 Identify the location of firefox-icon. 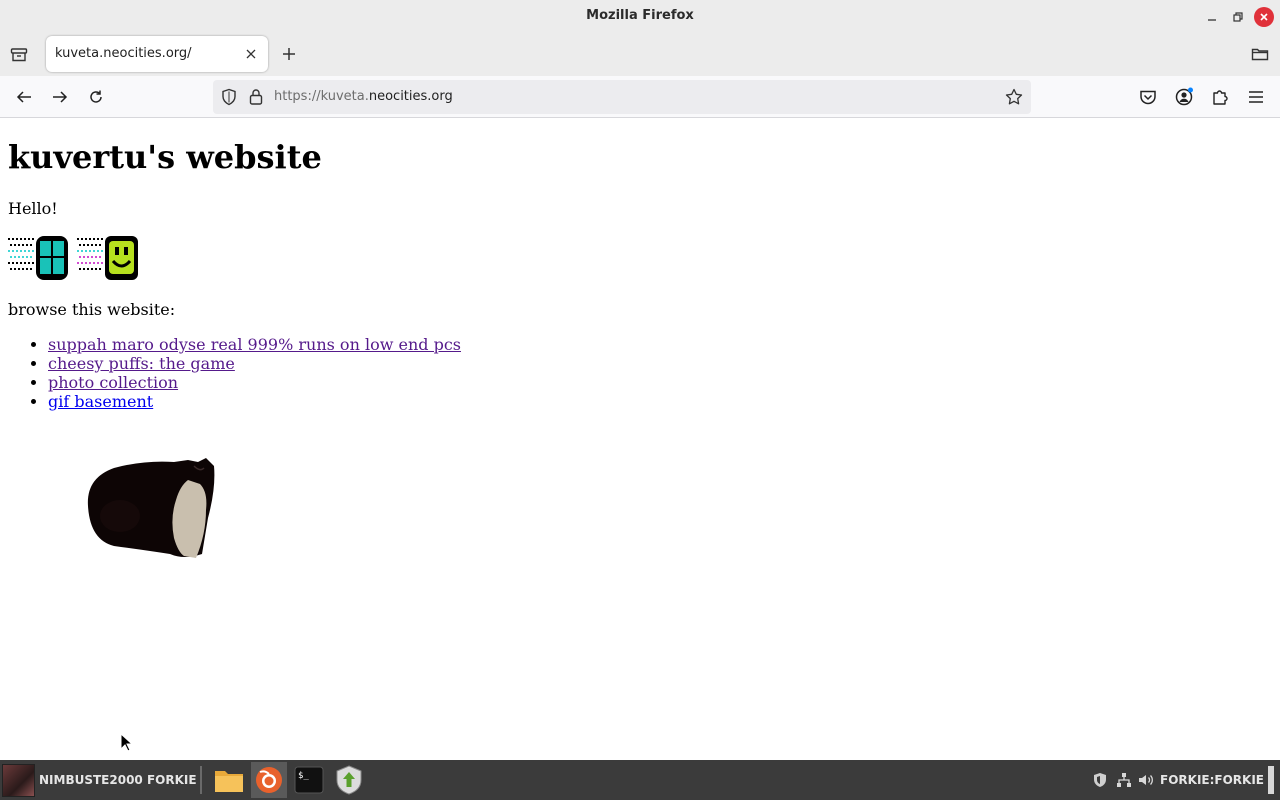
(269, 780).